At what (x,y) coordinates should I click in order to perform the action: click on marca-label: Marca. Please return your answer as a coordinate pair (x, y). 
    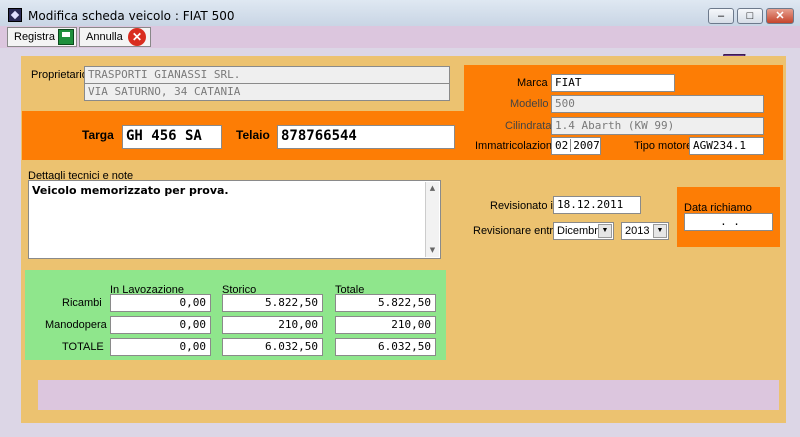
    Looking at the image, I should click on (532, 83).